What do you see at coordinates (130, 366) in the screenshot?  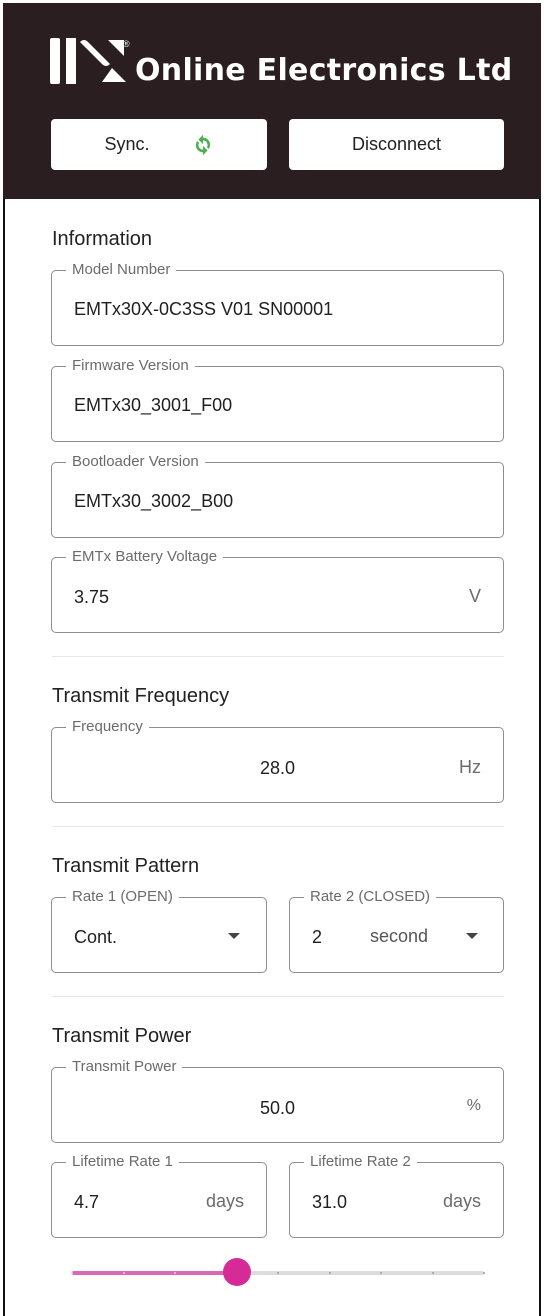 I see `firmware-version-label: Firmware Version` at bounding box center [130, 366].